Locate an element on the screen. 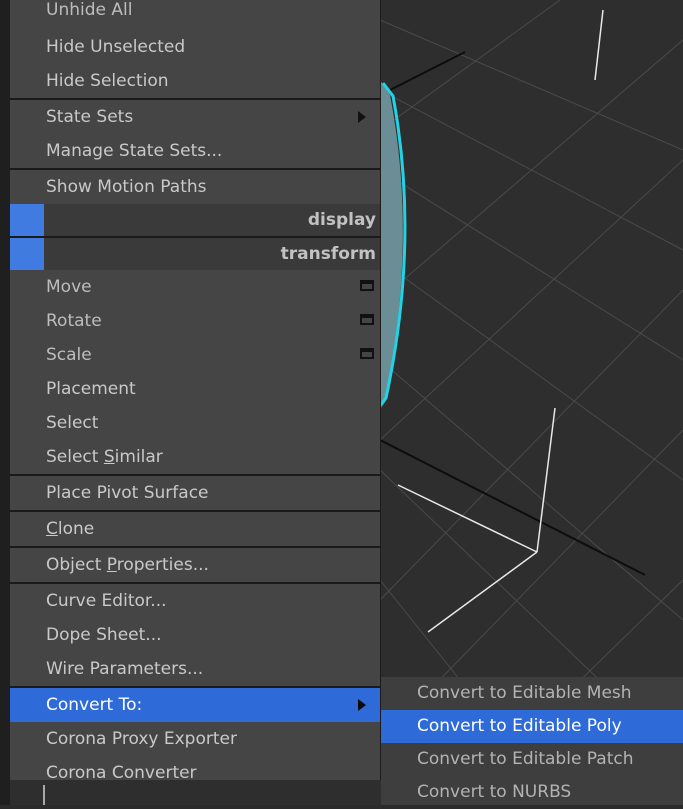 The width and height of the screenshot is (683, 809). menu-item-label: Select is located at coordinates (72, 423).